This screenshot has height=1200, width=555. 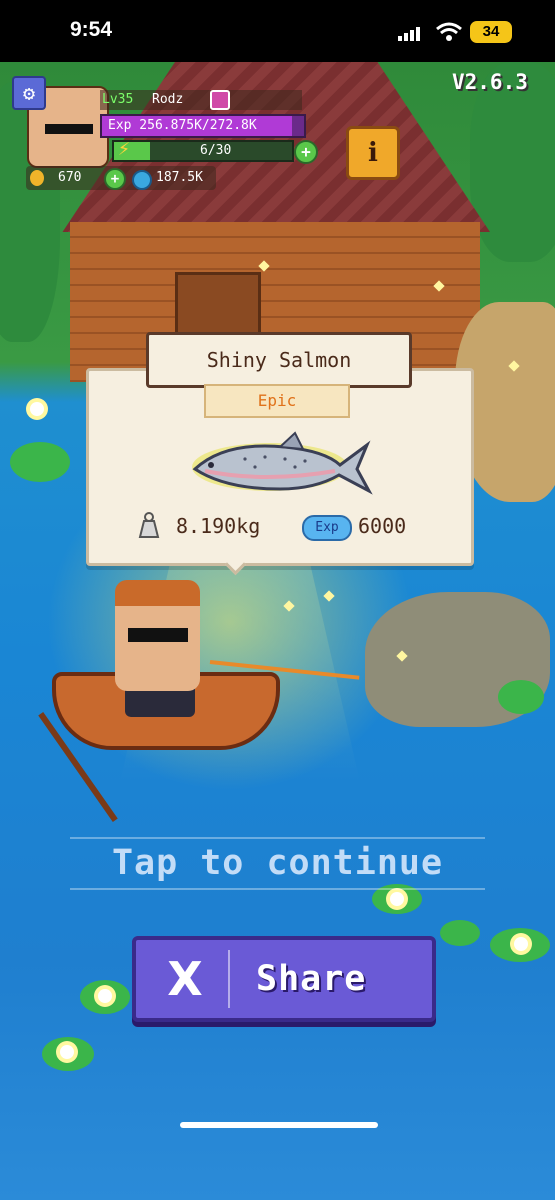 I want to click on exp-text: Exp 256.875K/272.8K, so click(x=182, y=125).